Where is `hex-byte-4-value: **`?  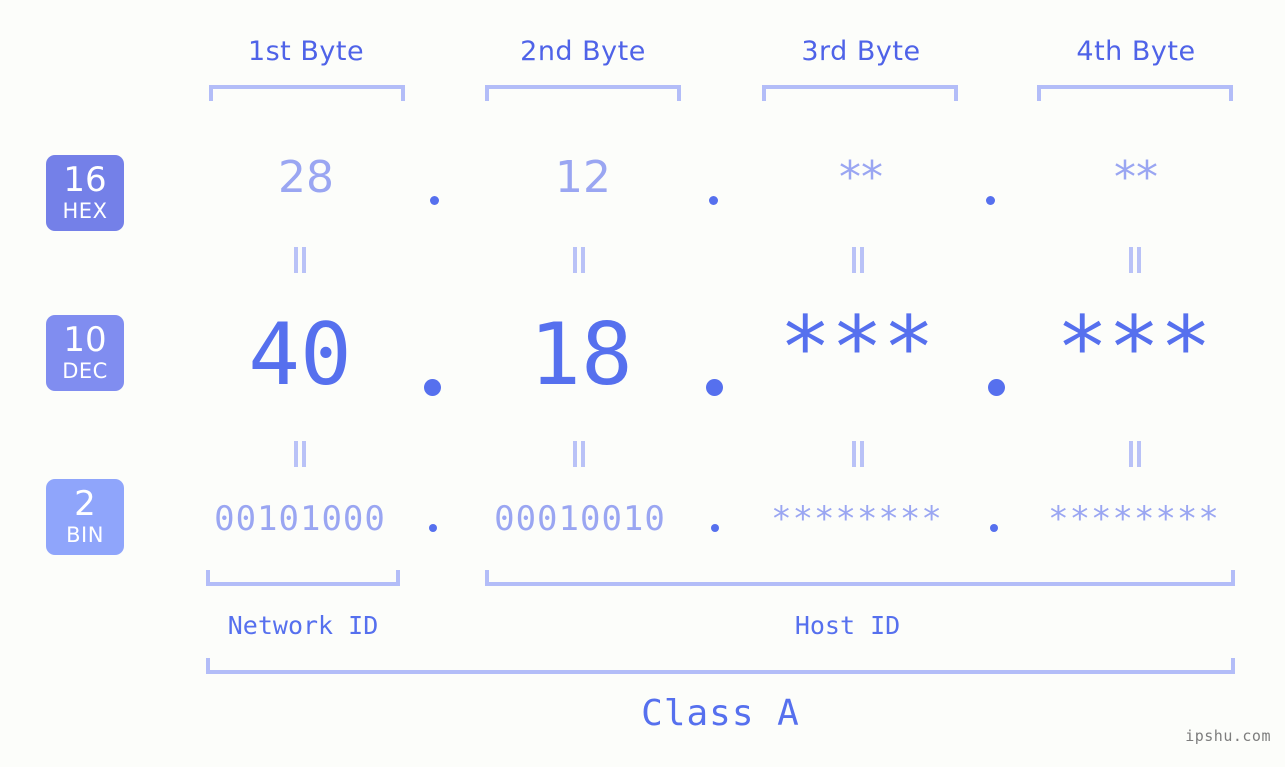
hex-byte-4-value: ** is located at coordinates (1136, 177).